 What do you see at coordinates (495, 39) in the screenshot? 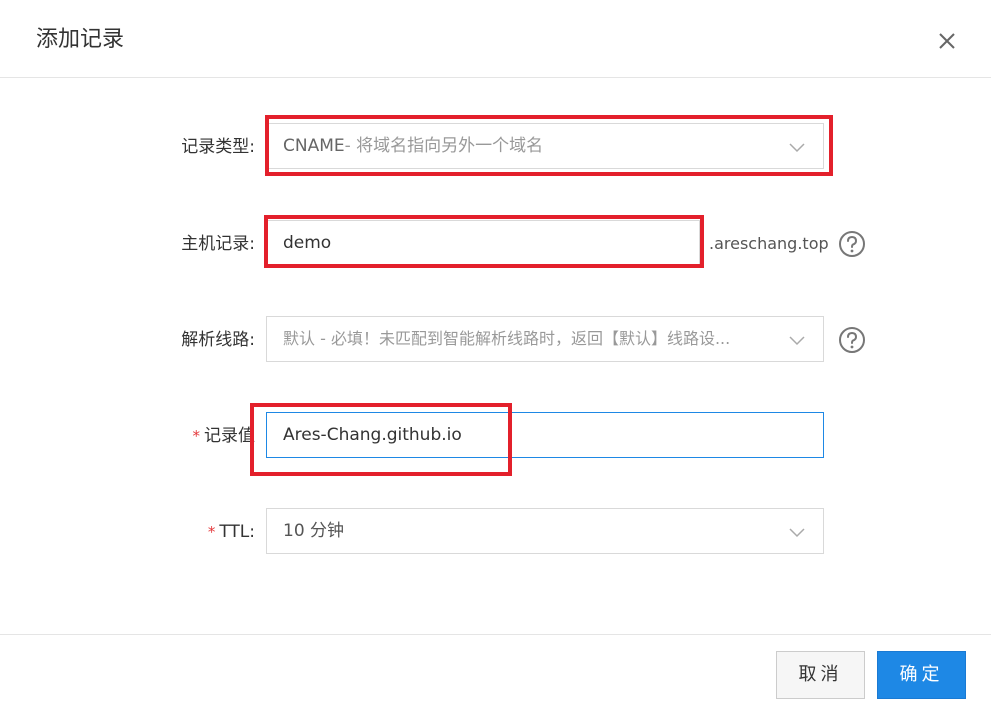
I see `dialog-header: 添加记录` at bounding box center [495, 39].